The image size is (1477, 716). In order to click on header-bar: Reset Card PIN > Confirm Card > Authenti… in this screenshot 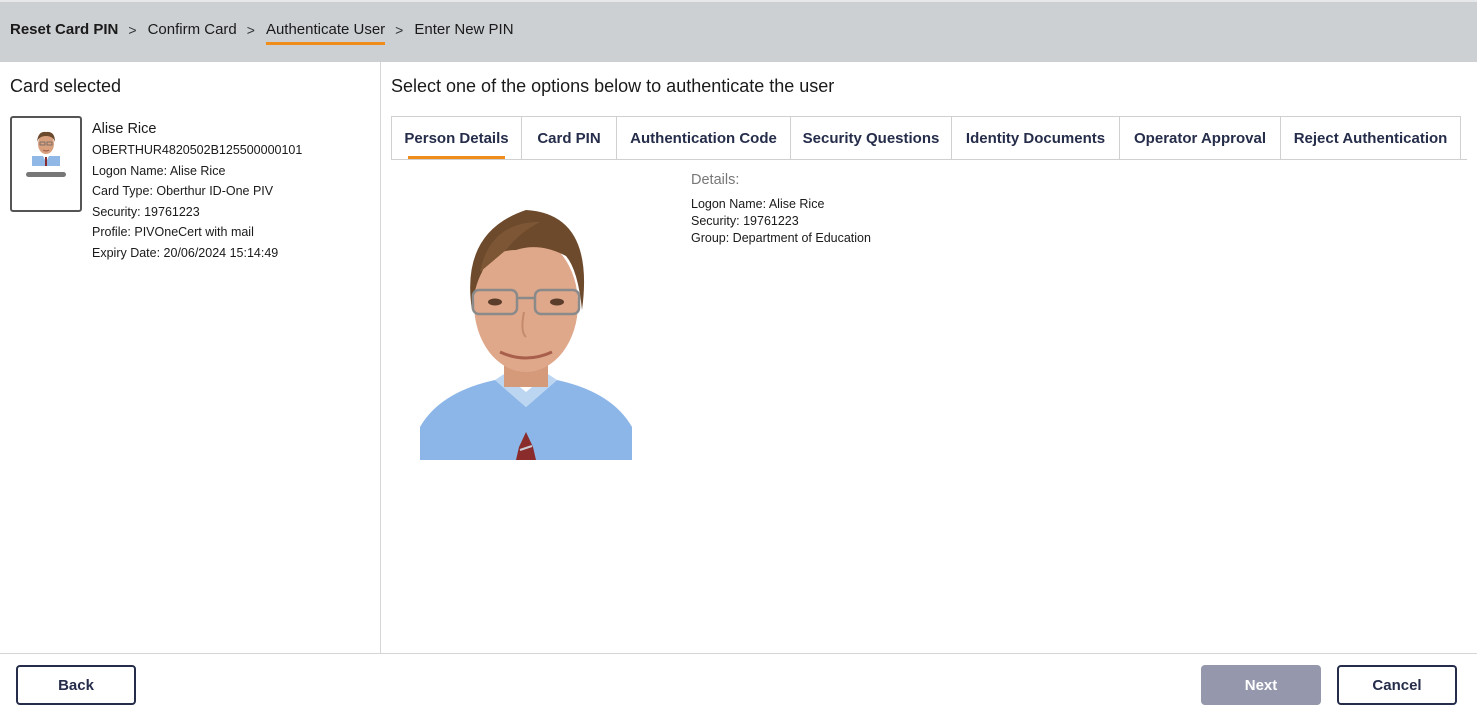, I will do `click(738, 31)`.